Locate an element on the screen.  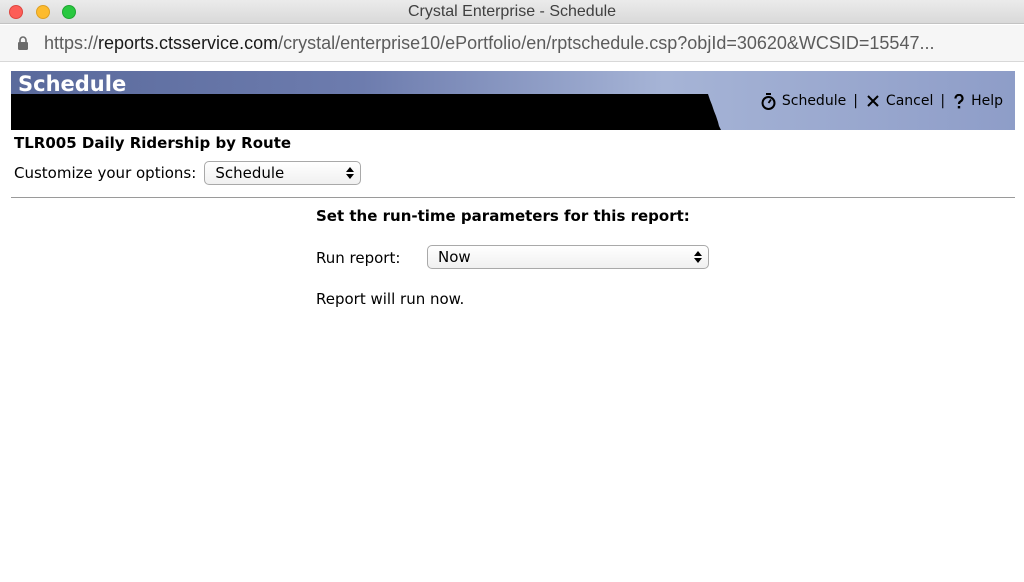
customize-options-select: Schedule is located at coordinates (283, 173).